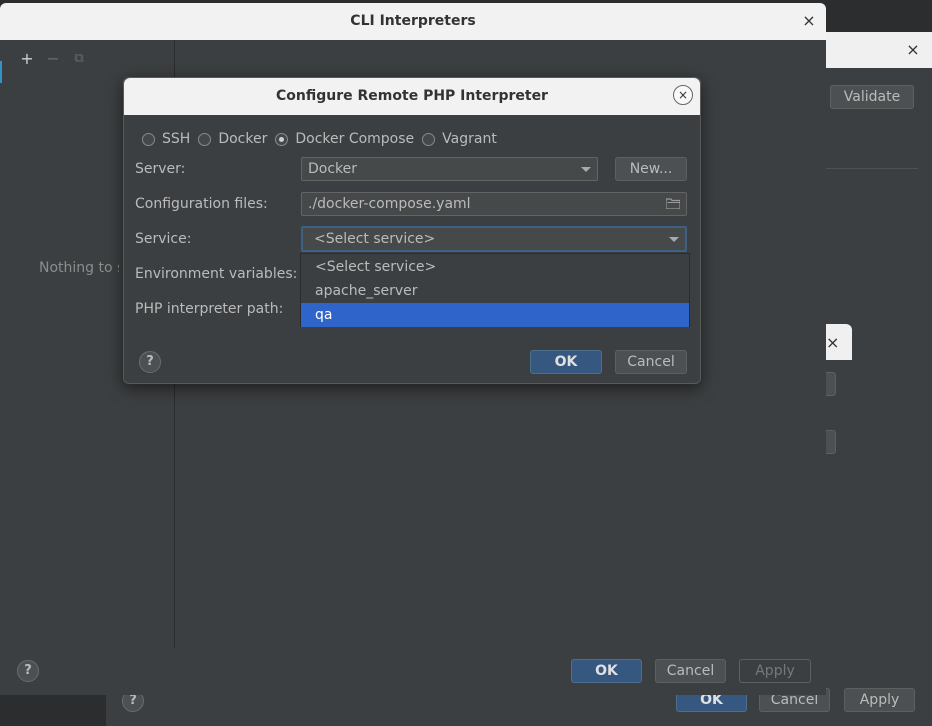 This screenshot has width=932, height=726. I want to click on cli-ok-button: OK, so click(606, 671).